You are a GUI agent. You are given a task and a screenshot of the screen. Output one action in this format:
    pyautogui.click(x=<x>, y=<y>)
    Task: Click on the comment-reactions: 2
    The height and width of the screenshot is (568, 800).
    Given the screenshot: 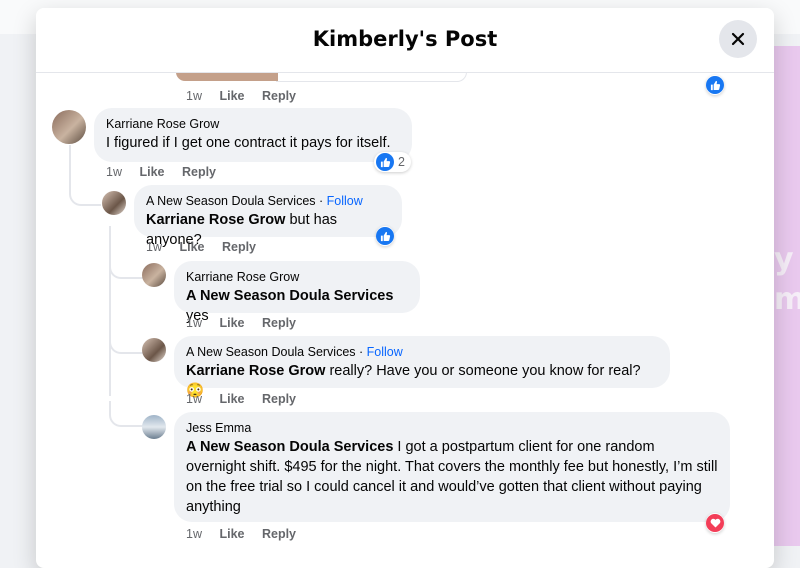 What is the action you would take?
    pyautogui.click(x=392, y=162)
    